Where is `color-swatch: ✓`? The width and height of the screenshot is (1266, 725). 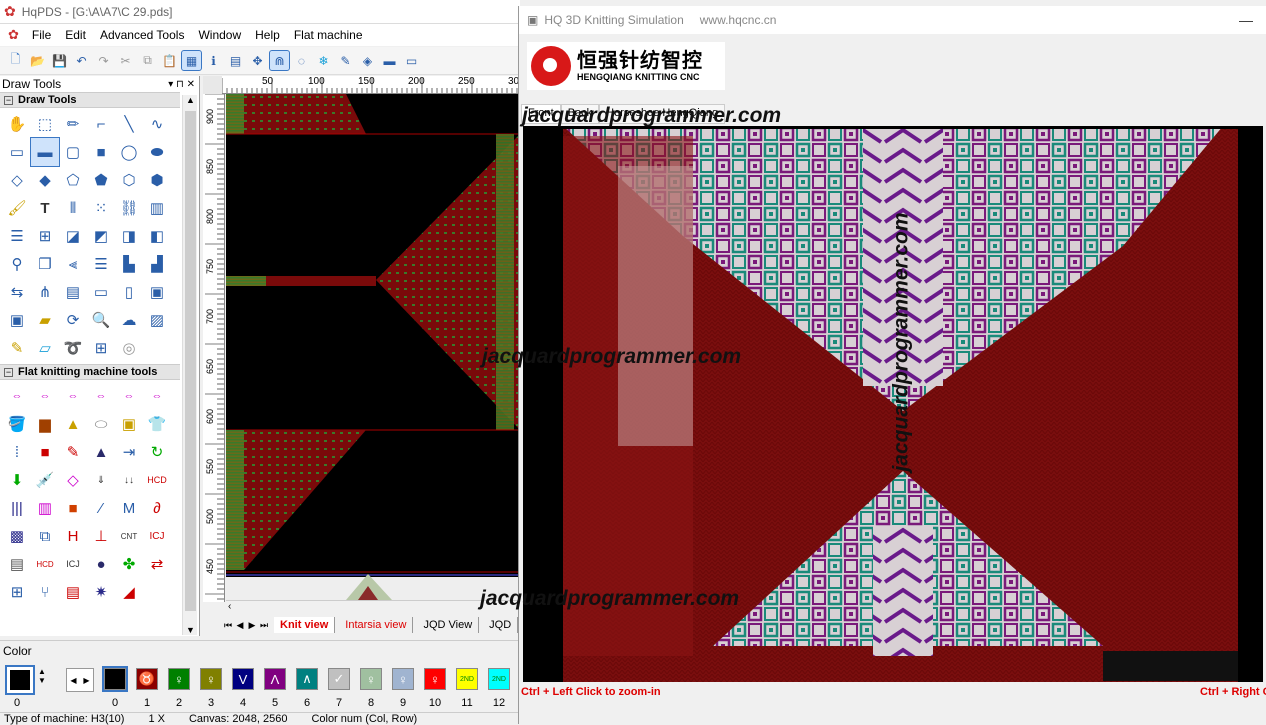
color-swatch: ✓ is located at coordinates (339, 679).